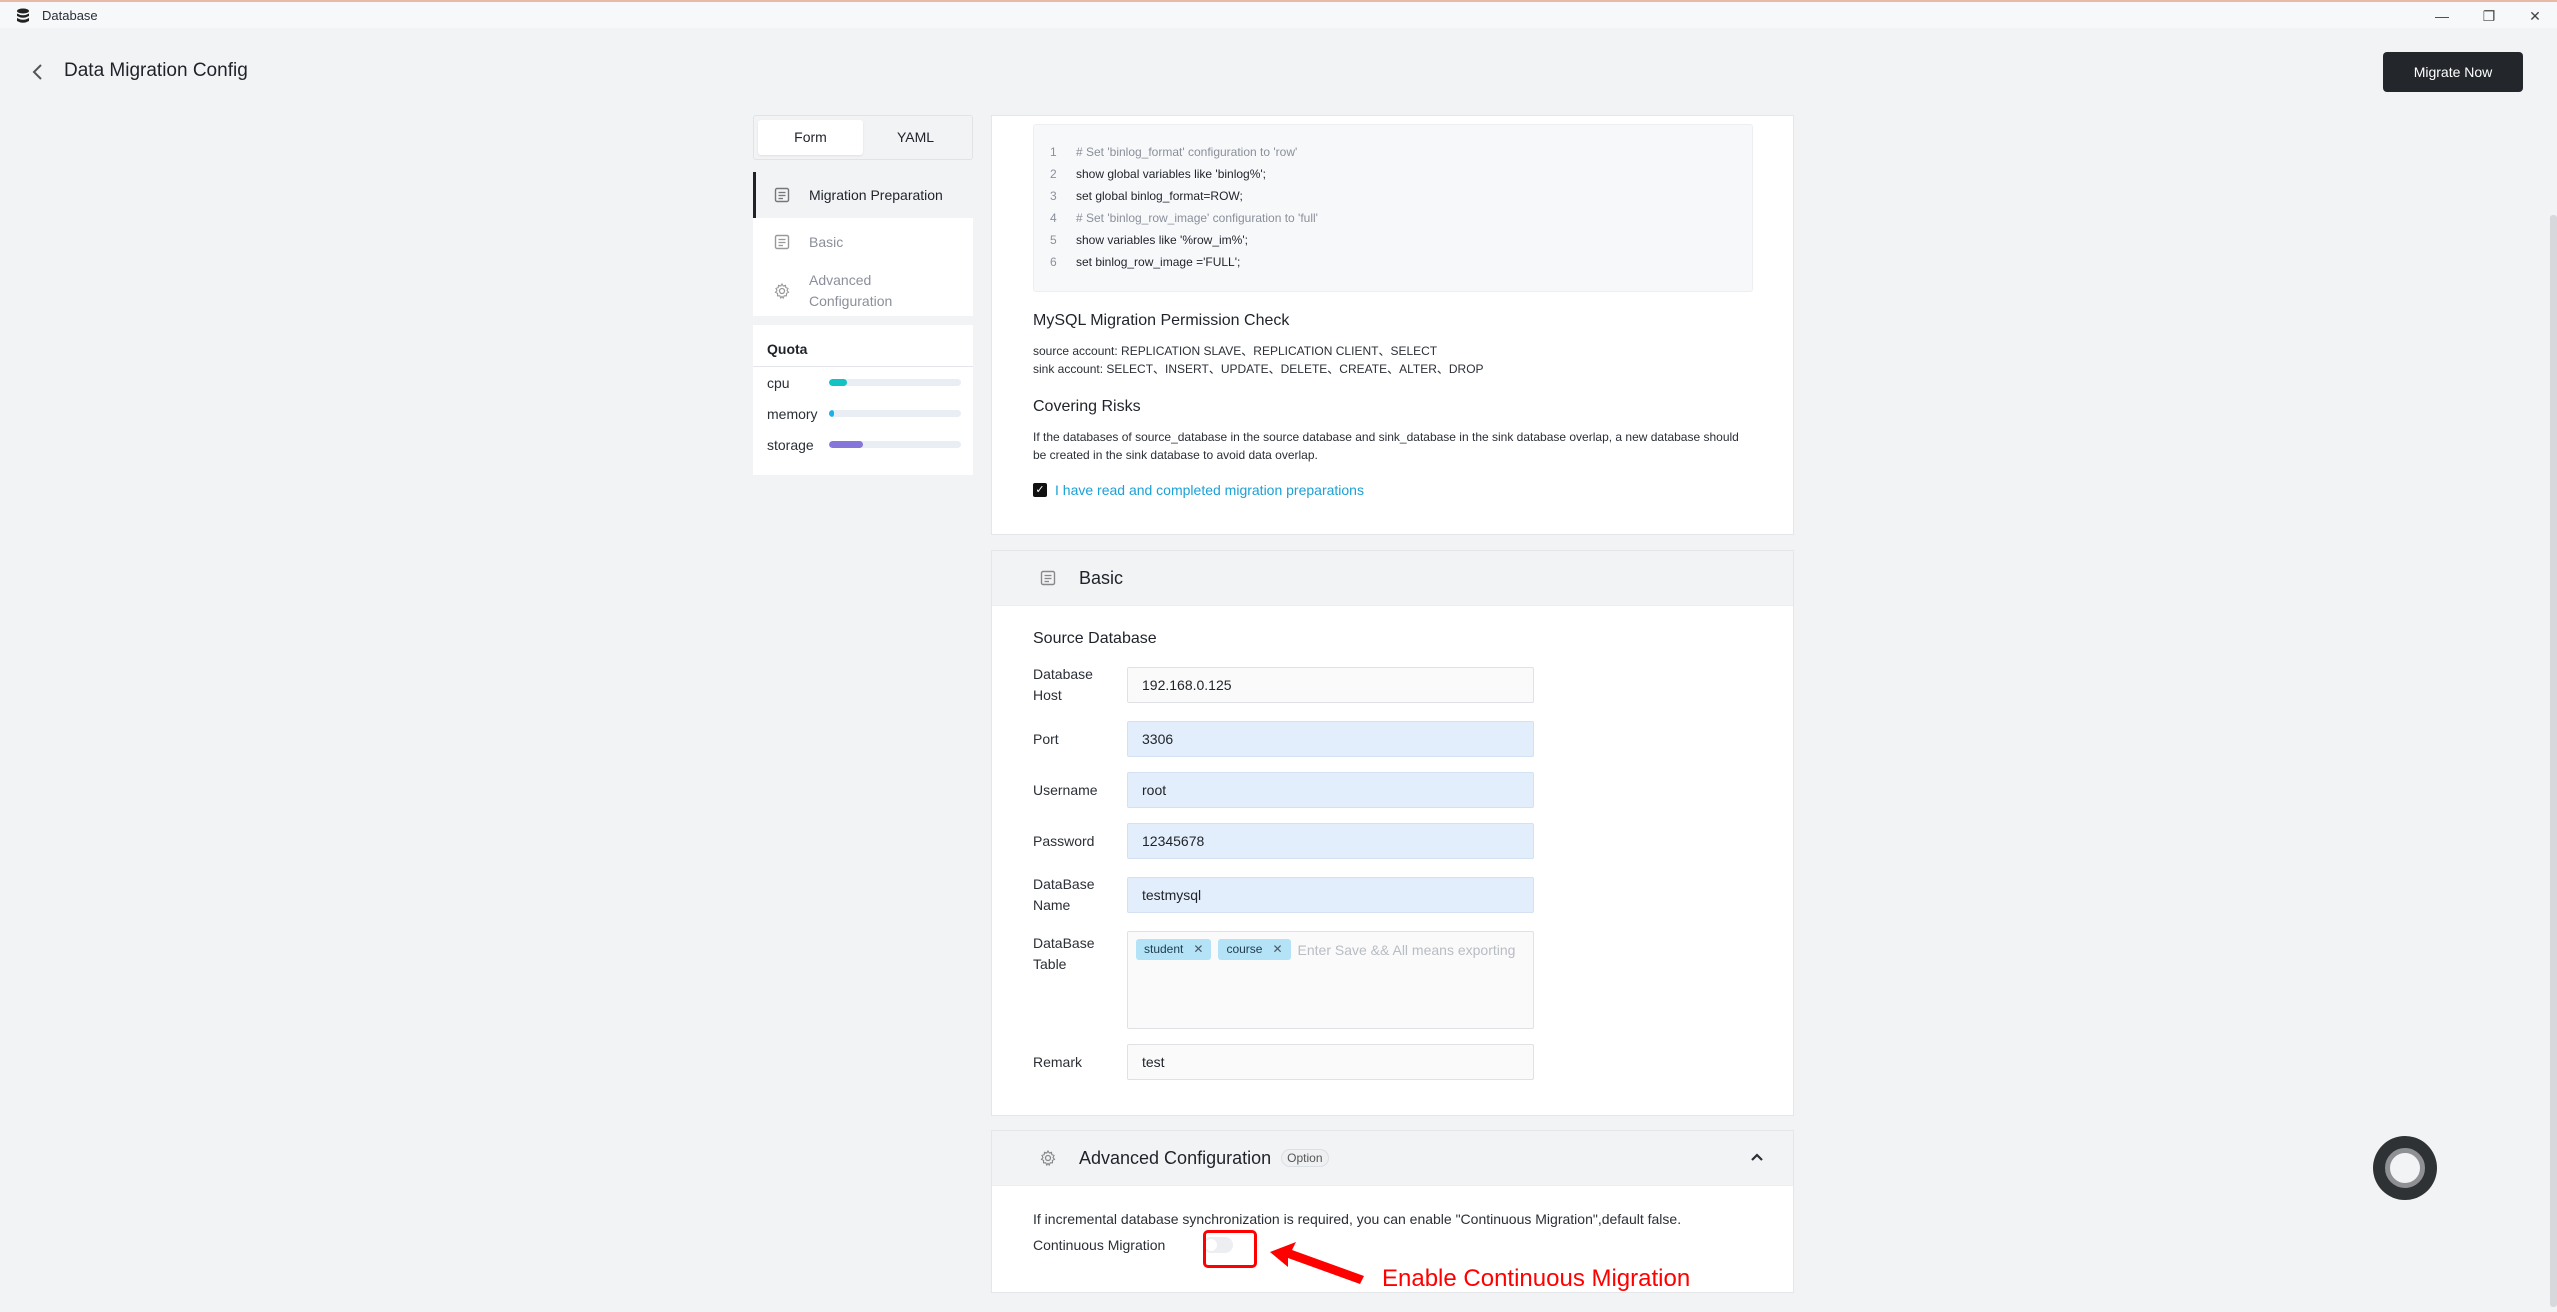  What do you see at coordinates (1064, 953) in the screenshot?
I see `field-label: DataBase Table` at bounding box center [1064, 953].